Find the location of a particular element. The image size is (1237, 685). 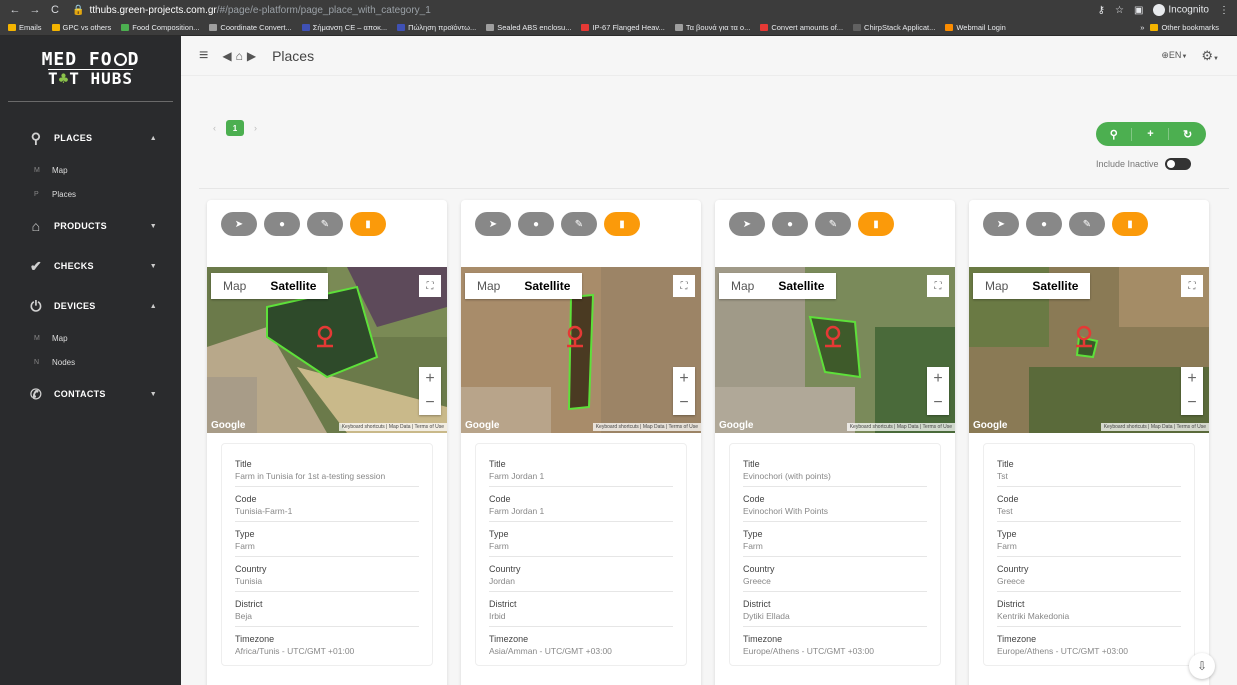

language-selector: ⊕EN▼ is located at coordinates (1174, 55).